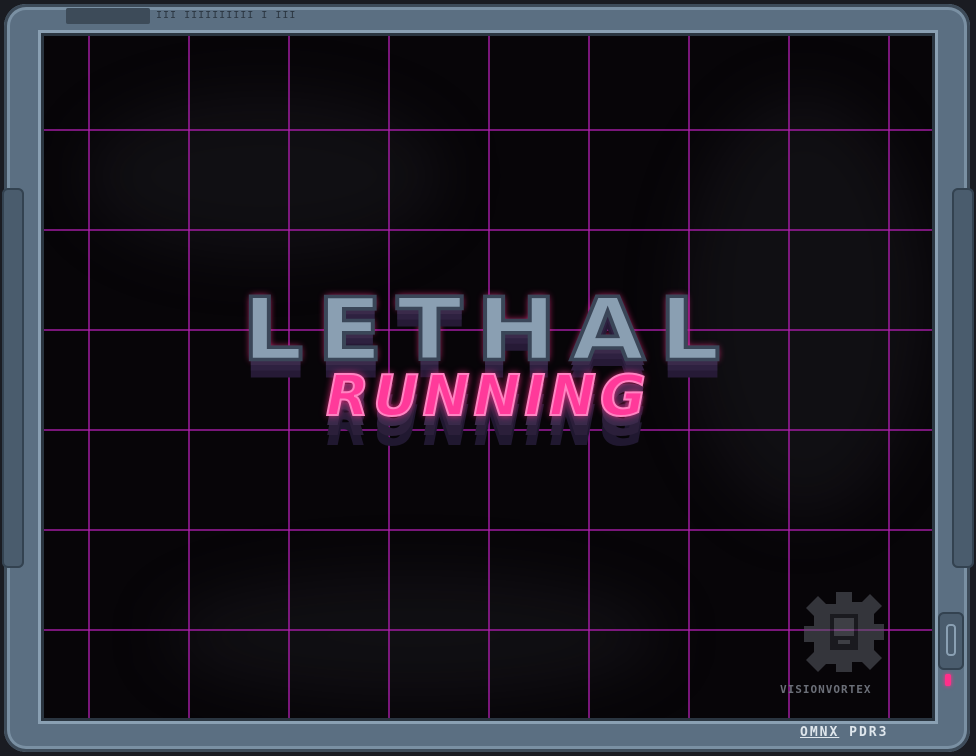 This screenshot has height=756, width=976. Describe the element at coordinates (844, 732) in the screenshot. I see `brand-label: OMNX PDR3` at that location.